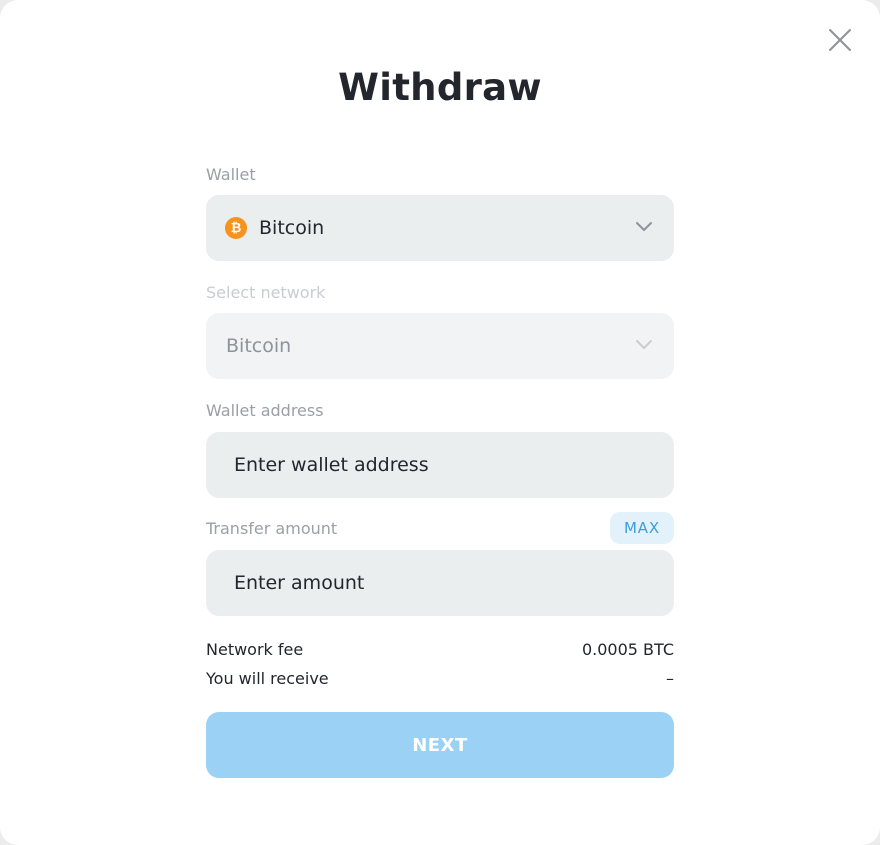  What do you see at coordinates (255, 649) in the screenshot?
I see `network-fee-label: Network fee` at bounding box center [255, 649].